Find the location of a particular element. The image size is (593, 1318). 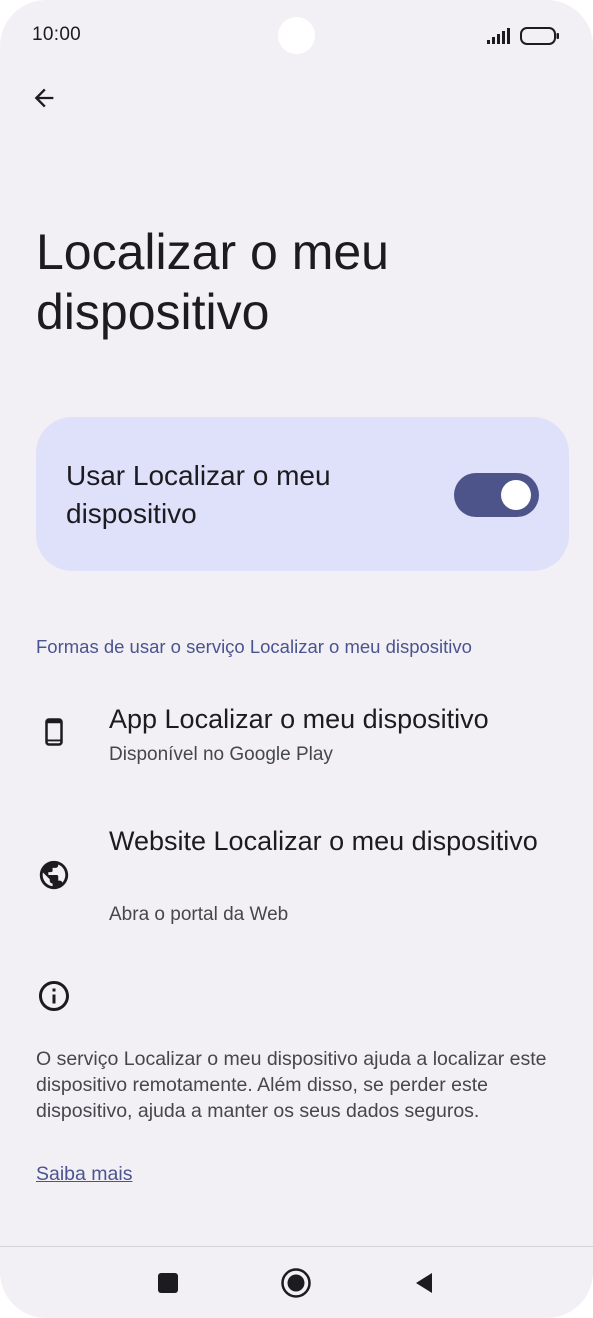

back-triangle-icon is located at coordinates (424, 1283).